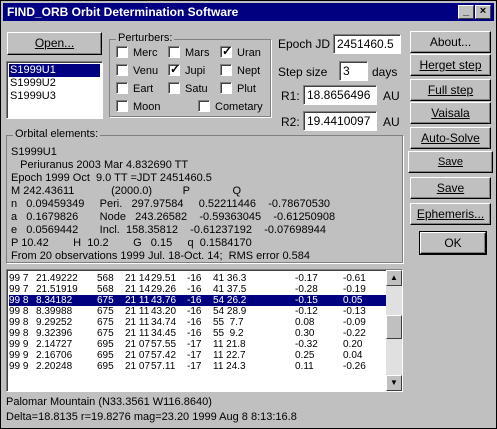 Image resolution: width=497 pixels, height=429 pixels. Describe the element at coordinates (188, 52) in the screenshot. I see `perturber-mars-checkbox: Mars` at that location.